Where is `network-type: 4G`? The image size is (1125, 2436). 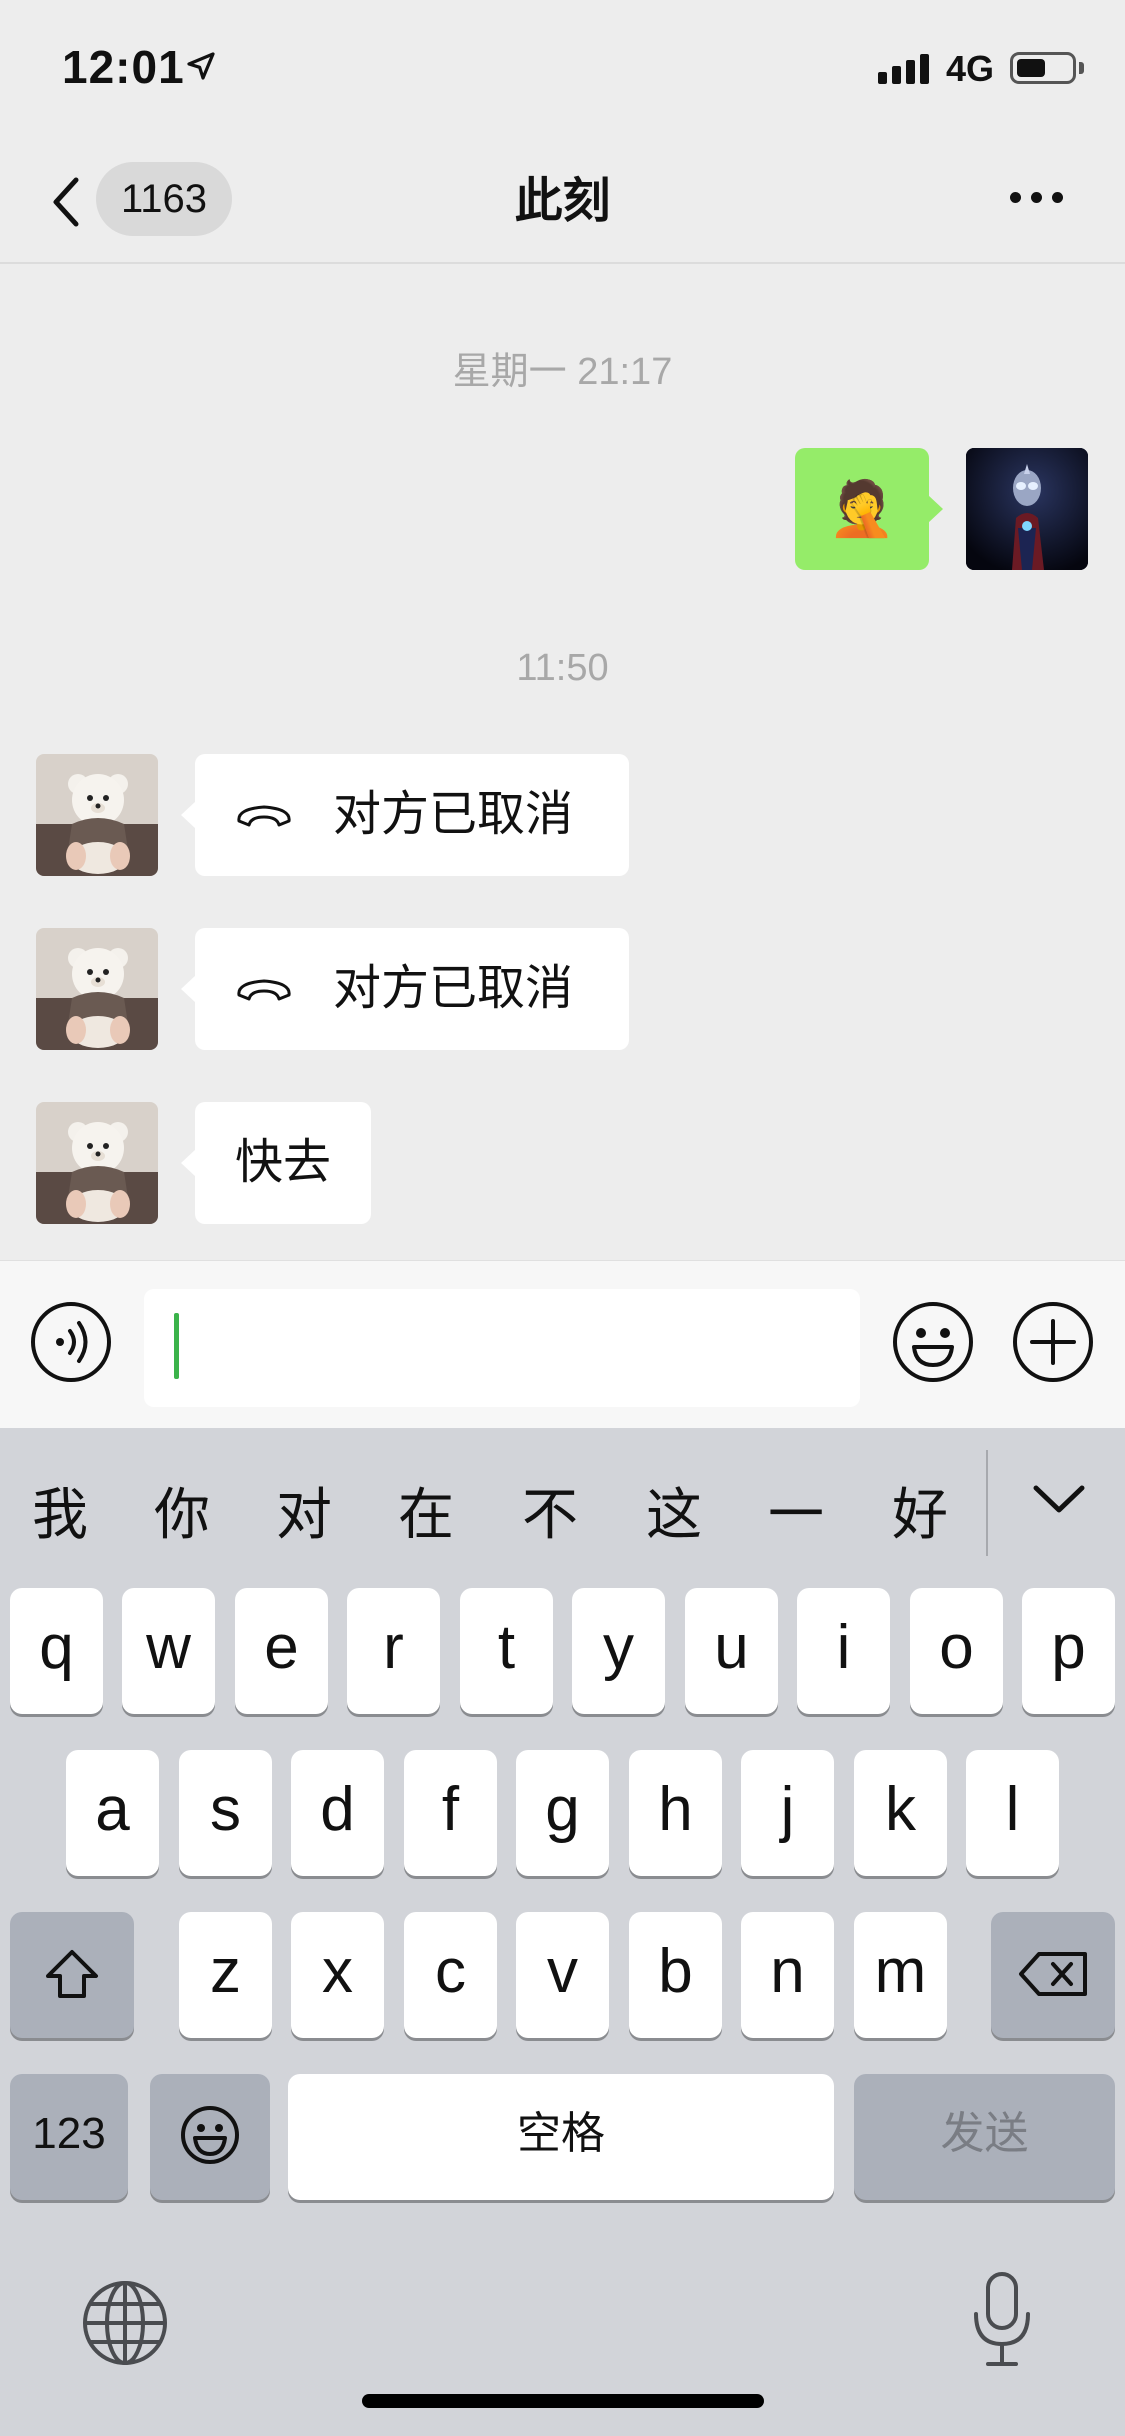 network-type: 4G is located at coordinates (970, 68).